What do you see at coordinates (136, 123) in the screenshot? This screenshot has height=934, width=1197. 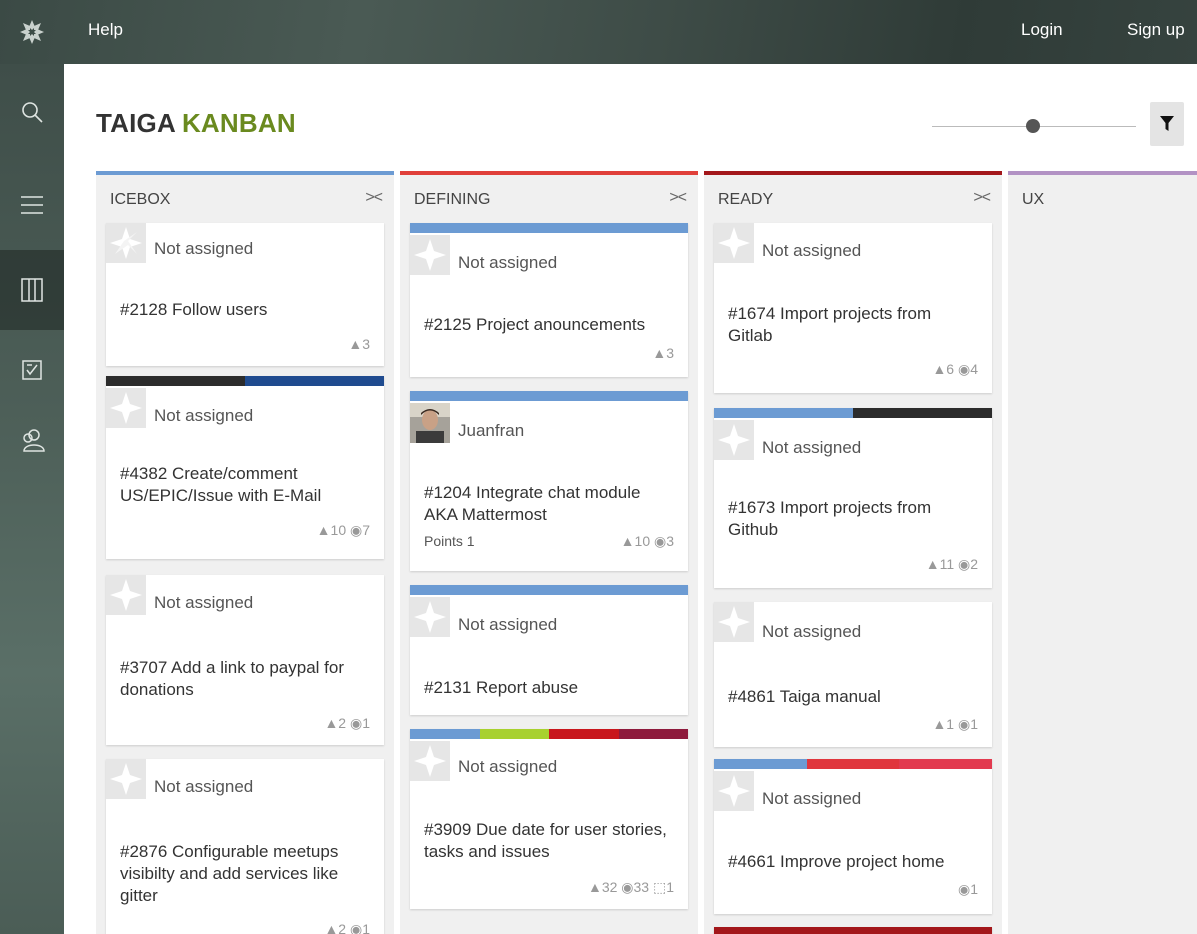 I see `project-name: TAIGA` at bounding box center [136, 123].